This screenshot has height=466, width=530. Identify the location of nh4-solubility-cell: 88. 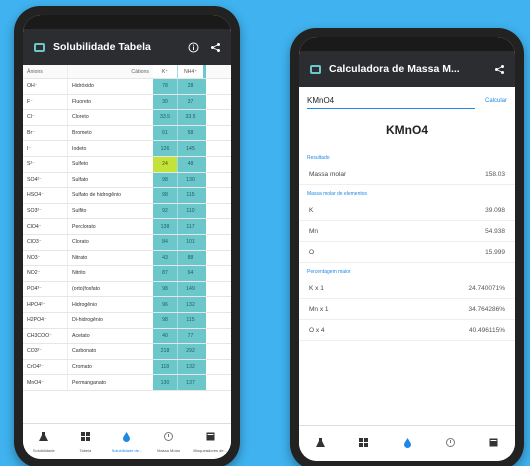
(190, 258).